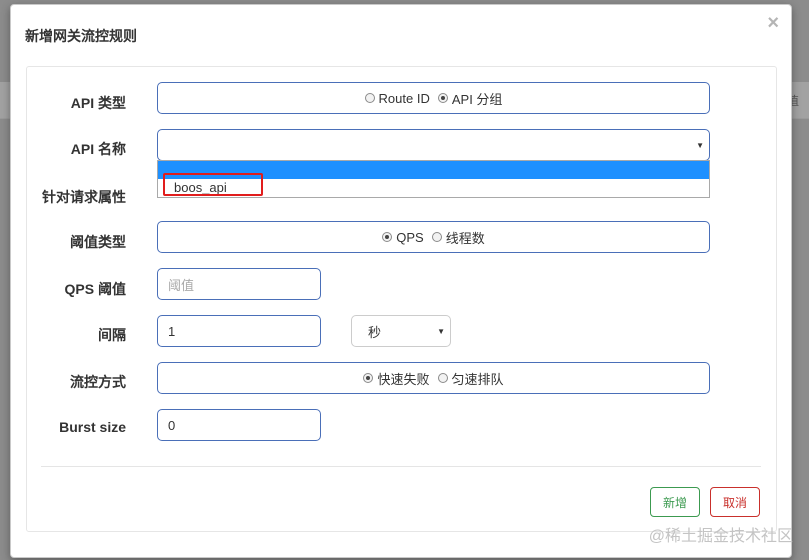 The image size is (809, 560). What do you see at coordinates (442, 378) in the screenshot?
I see `radio-queue-dot` at bounding box center [442, 378].